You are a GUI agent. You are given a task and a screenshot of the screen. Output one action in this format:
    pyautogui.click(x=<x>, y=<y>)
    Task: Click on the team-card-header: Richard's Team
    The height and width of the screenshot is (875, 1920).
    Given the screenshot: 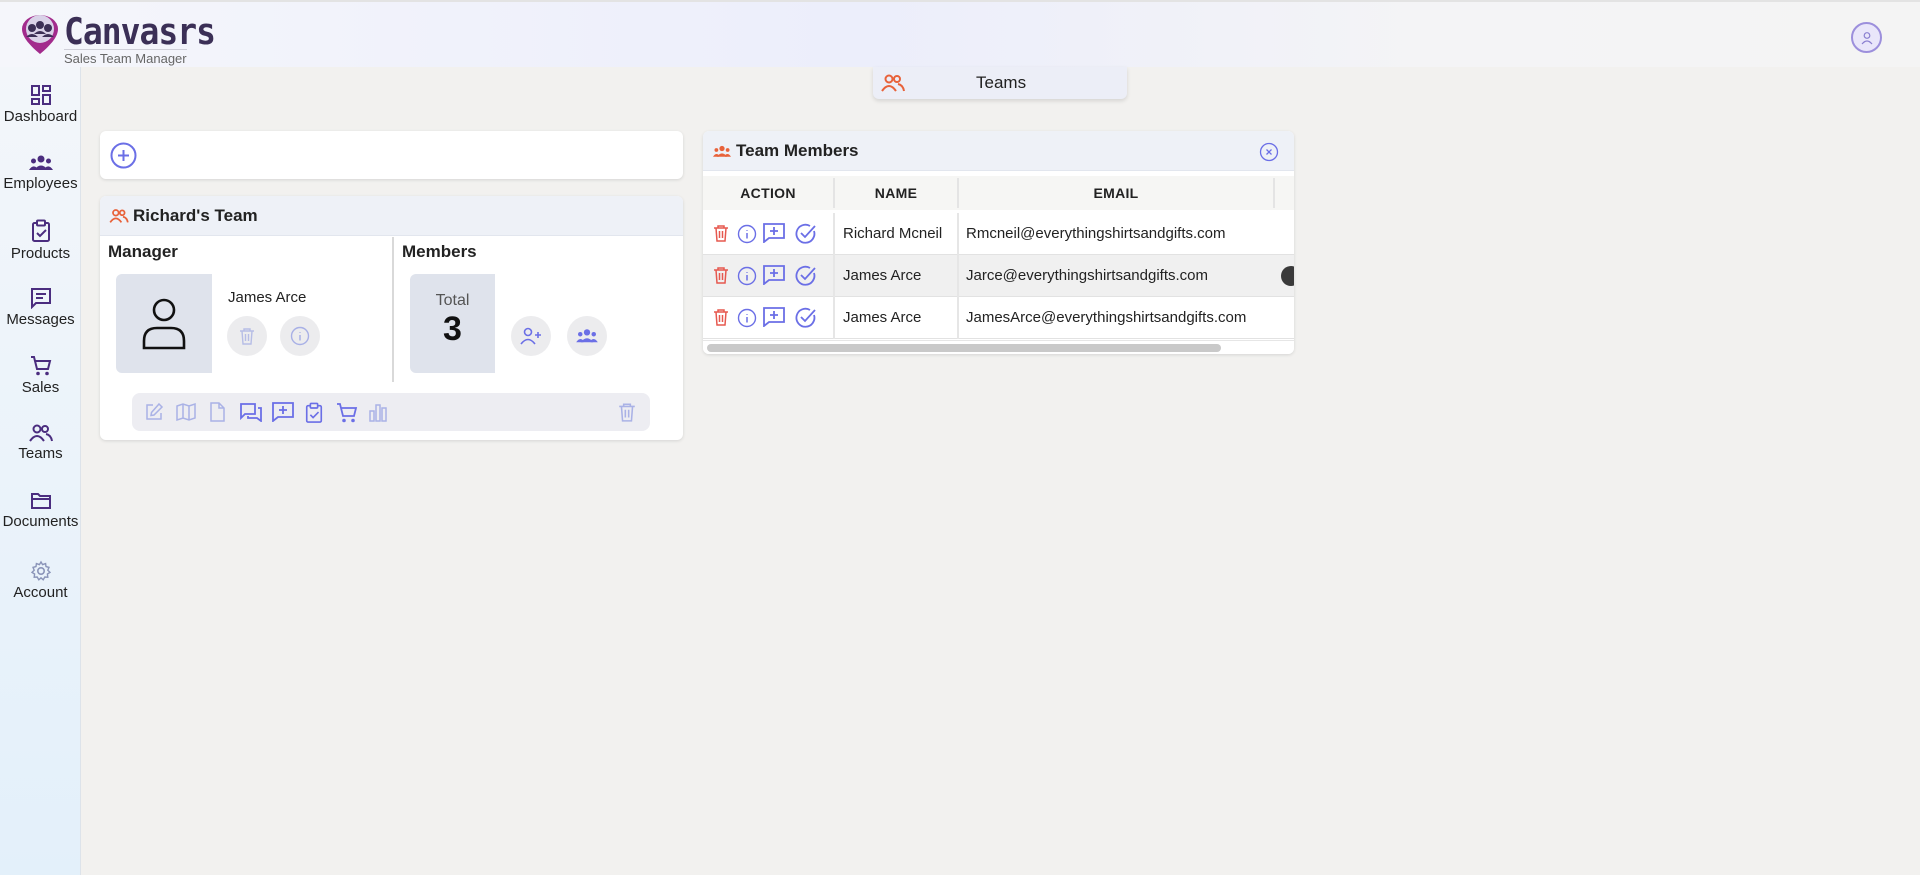 What is the action you would take?
    pyautogui.click(x=391, y=216)
    